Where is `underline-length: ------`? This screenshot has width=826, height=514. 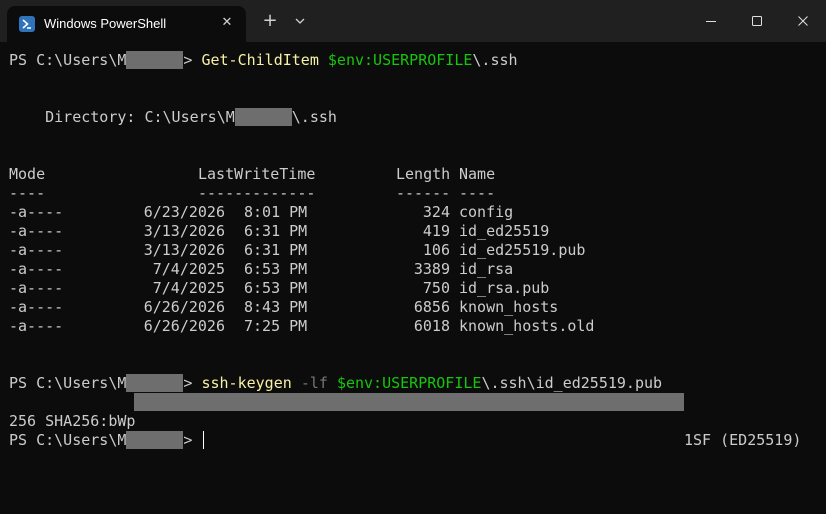 underline-length: ------ is located at coordinates (423, 193).